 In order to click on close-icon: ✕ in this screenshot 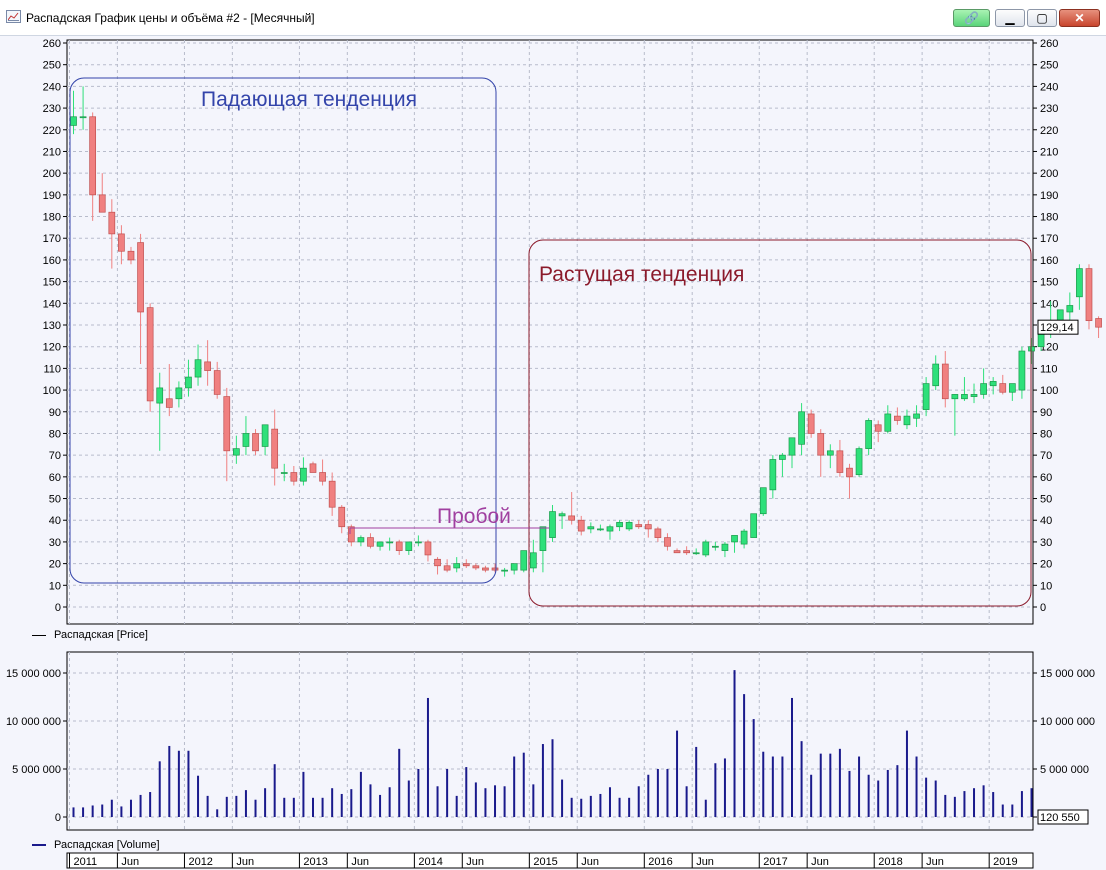, I will do `click(1079, 18)`.